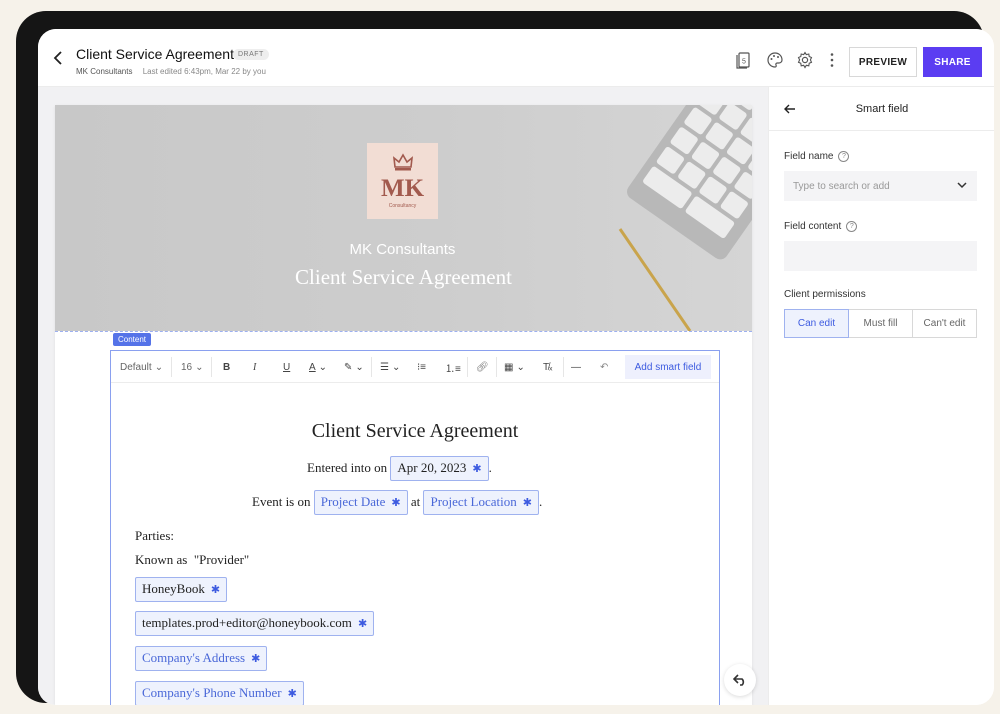 This screenshot has width=1000, height=714. I want to click on project-date-value: Project Date, so click(353, 501).